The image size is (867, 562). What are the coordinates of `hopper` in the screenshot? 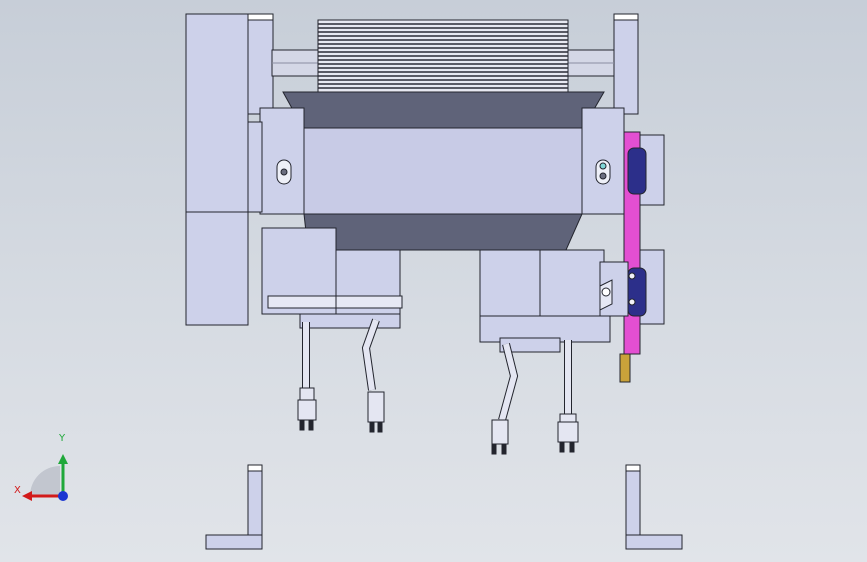 It's located at (443, 171).